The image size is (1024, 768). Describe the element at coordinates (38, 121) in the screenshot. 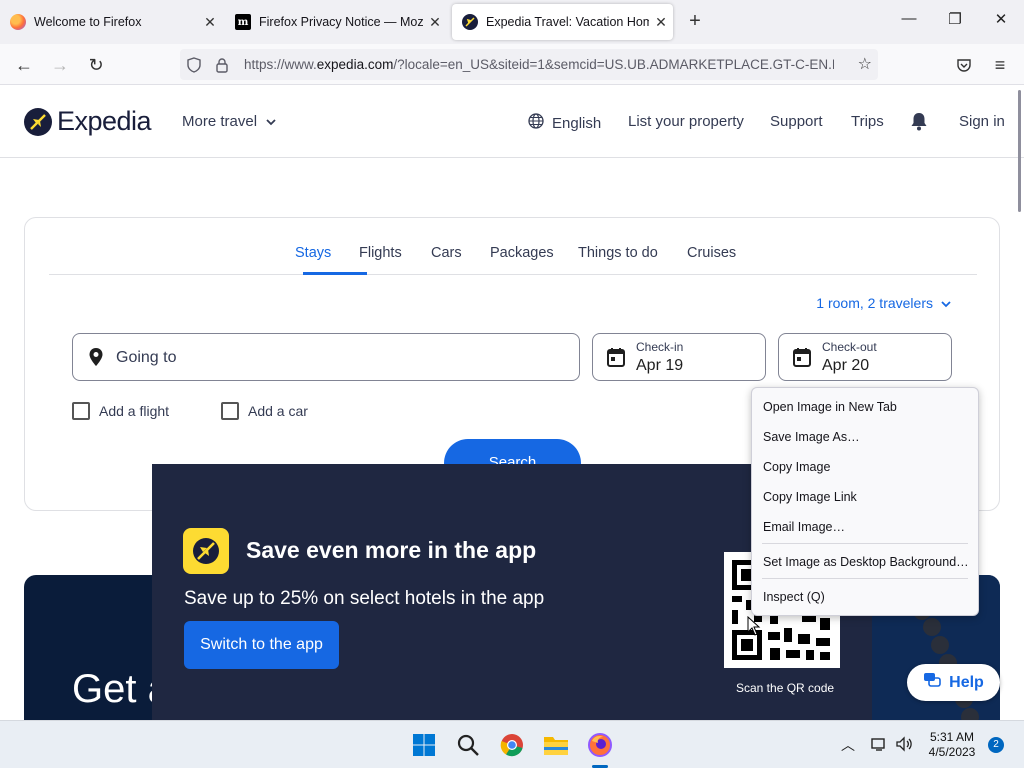

I see `expedia-plane-icon` at that location.